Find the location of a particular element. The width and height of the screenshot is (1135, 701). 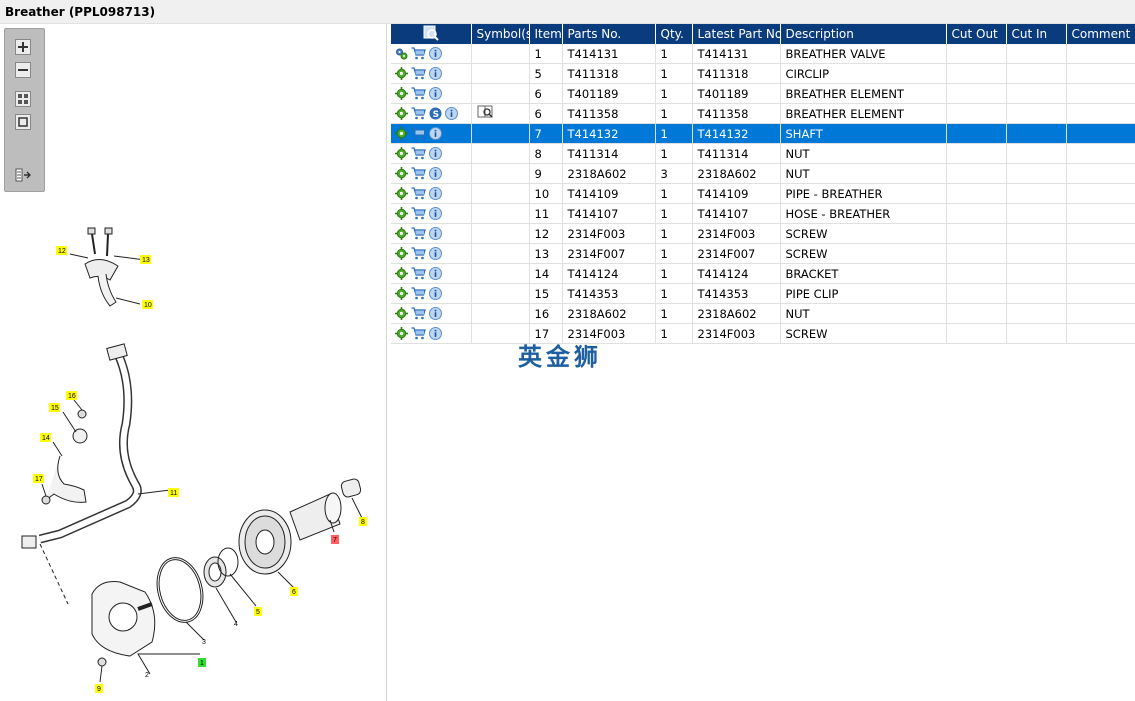

description-cell: HOSE - BREATHER is located at coordinates (863, 213).